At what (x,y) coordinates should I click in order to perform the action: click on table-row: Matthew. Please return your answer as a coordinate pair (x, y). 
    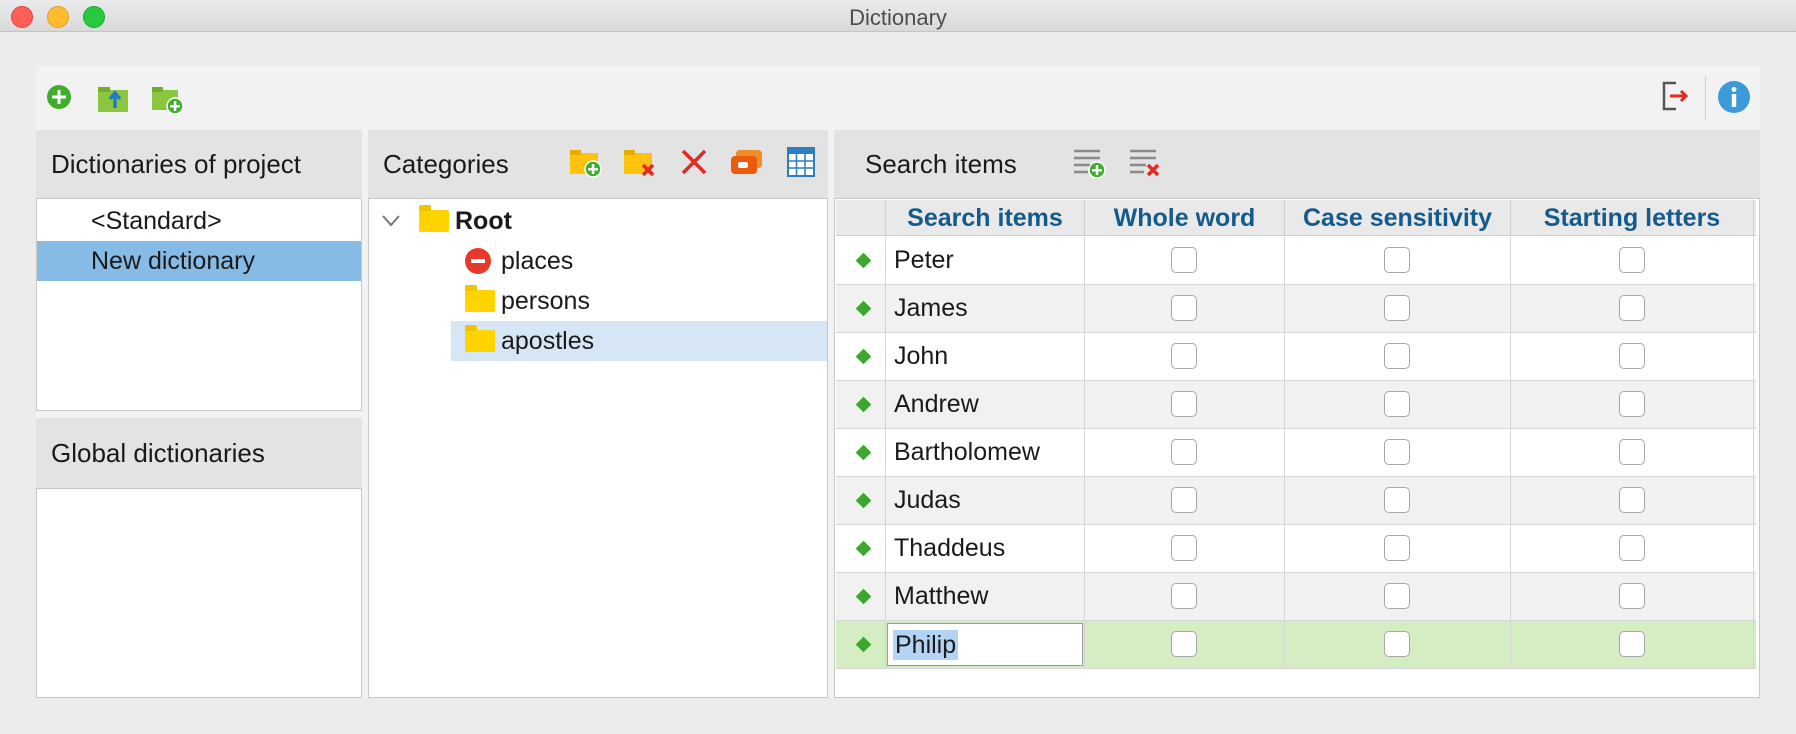
    Looking at the image, I should click on (1296, 597).